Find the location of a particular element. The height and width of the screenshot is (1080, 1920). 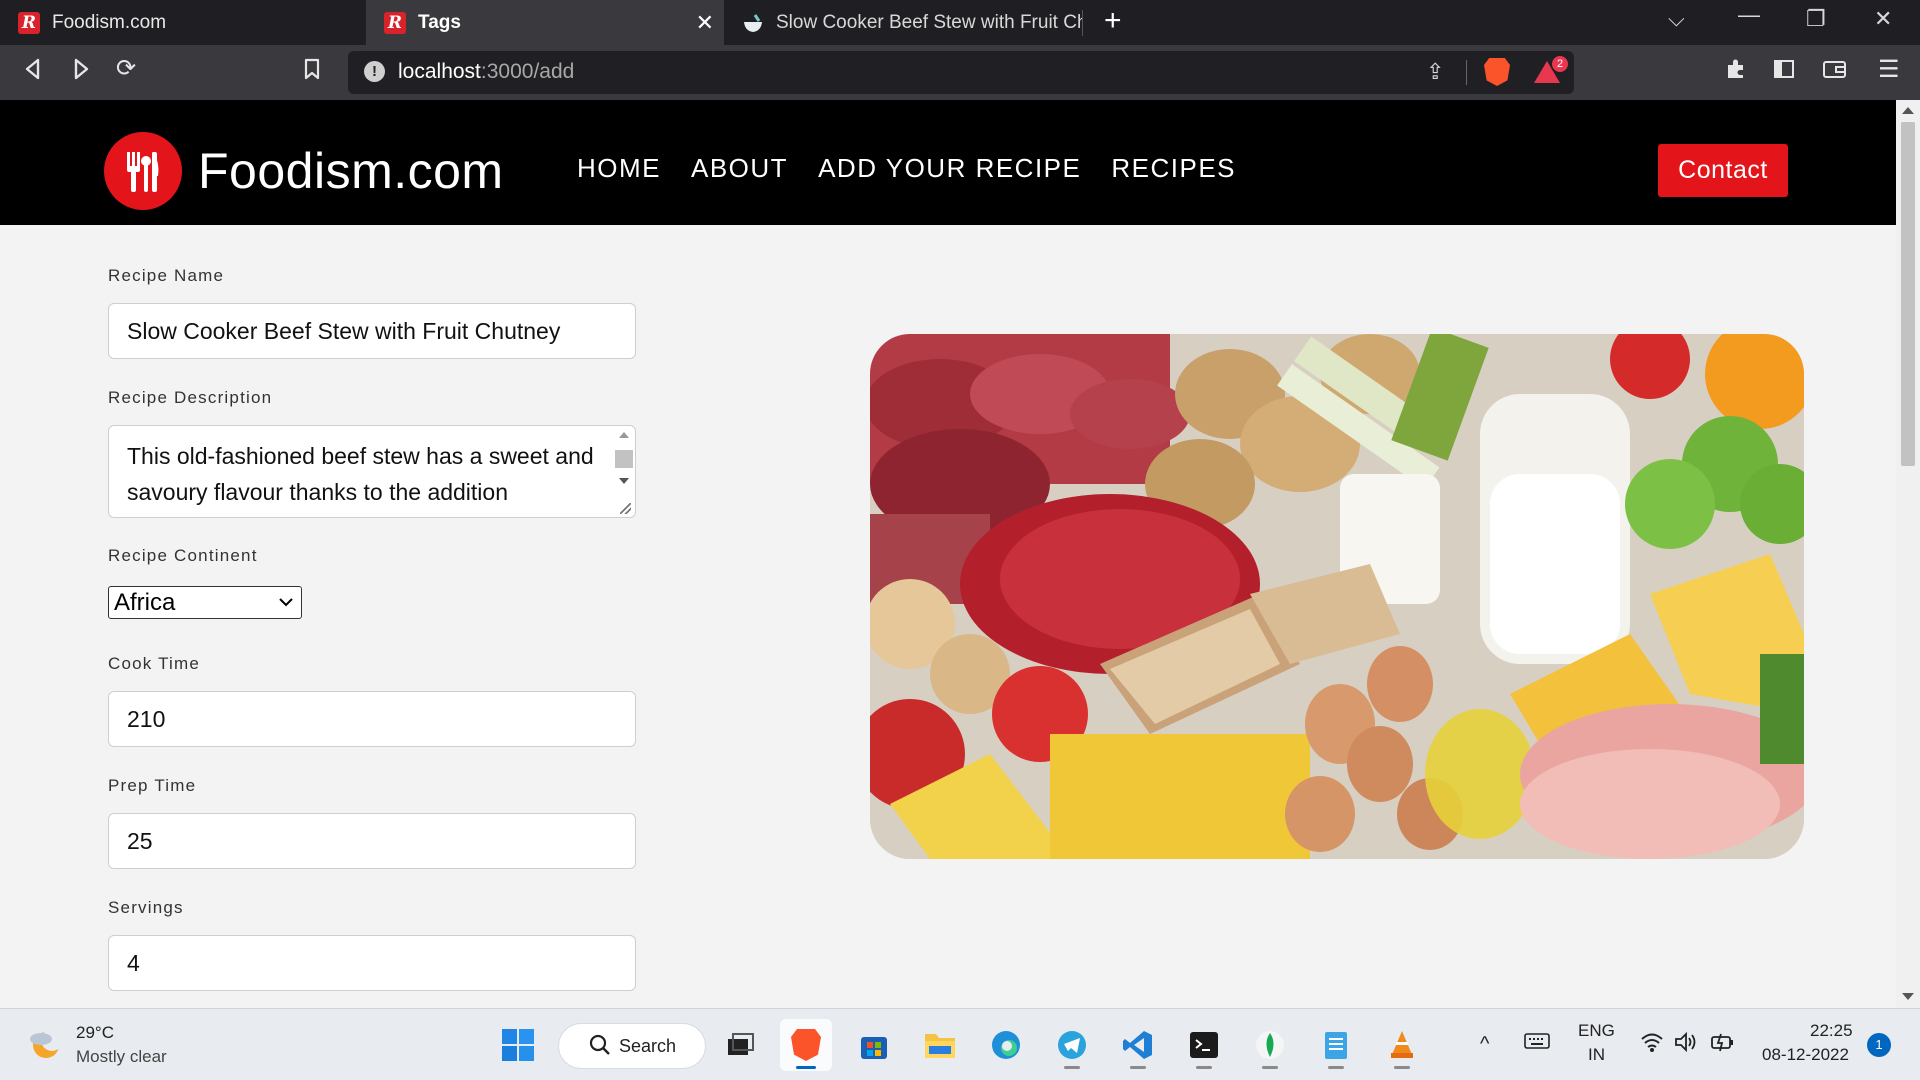

share-icon: ⇪ is located at coordinates (1435, 72).